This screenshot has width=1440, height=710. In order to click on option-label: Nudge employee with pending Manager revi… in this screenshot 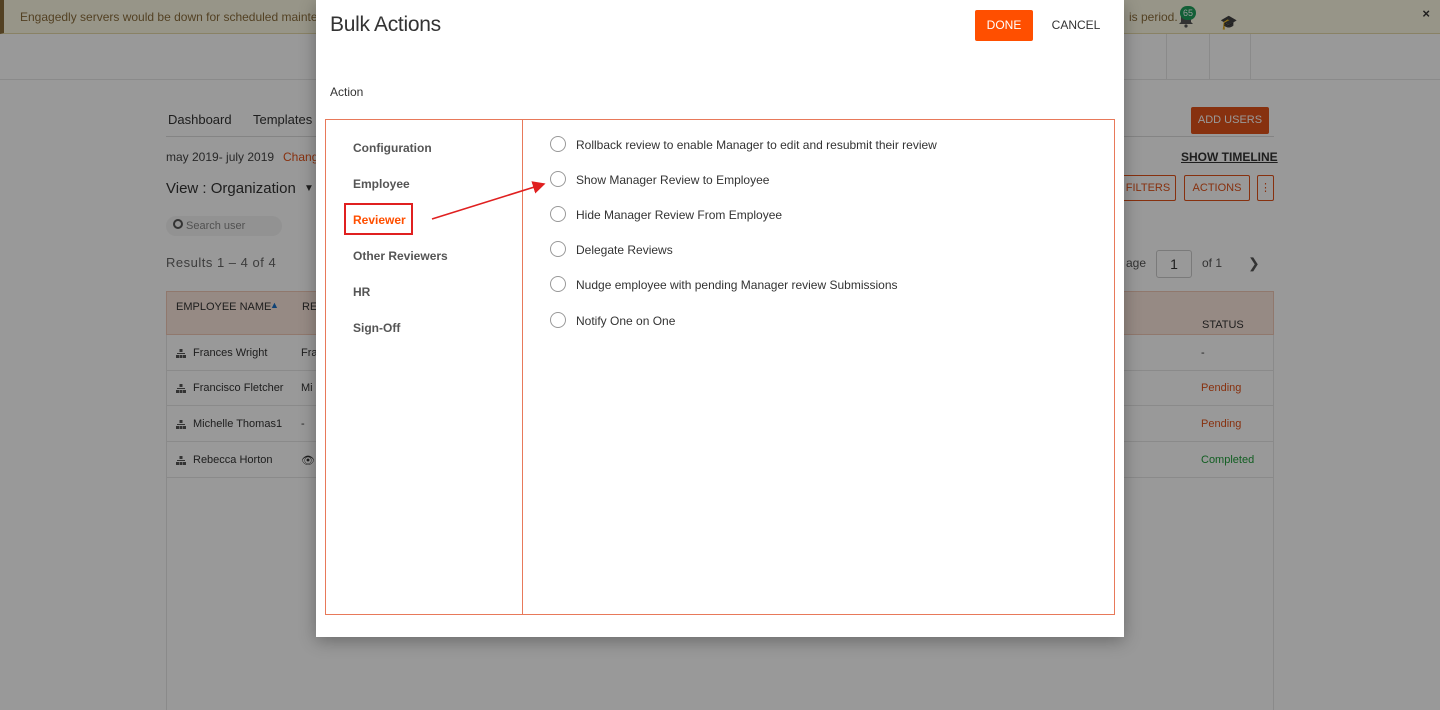, I will do `click(737, 285)`.